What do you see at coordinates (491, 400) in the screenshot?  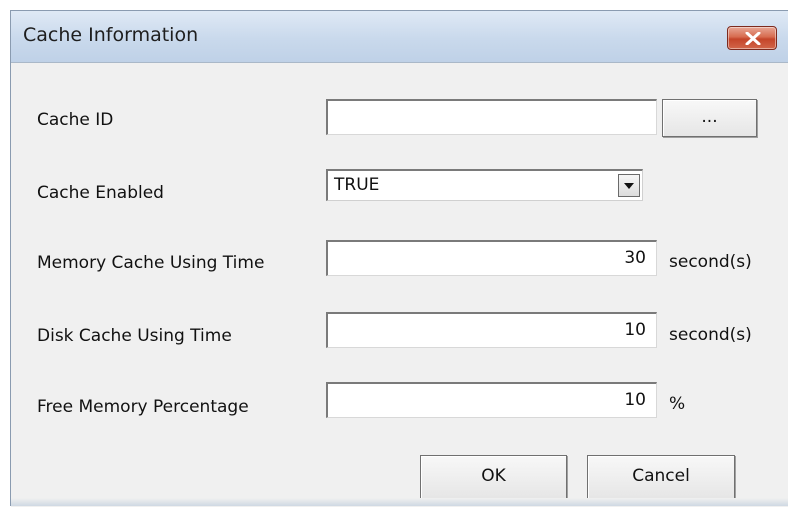 I see `free-memory-percentage-input: 10` at bounding box center [491, 400].